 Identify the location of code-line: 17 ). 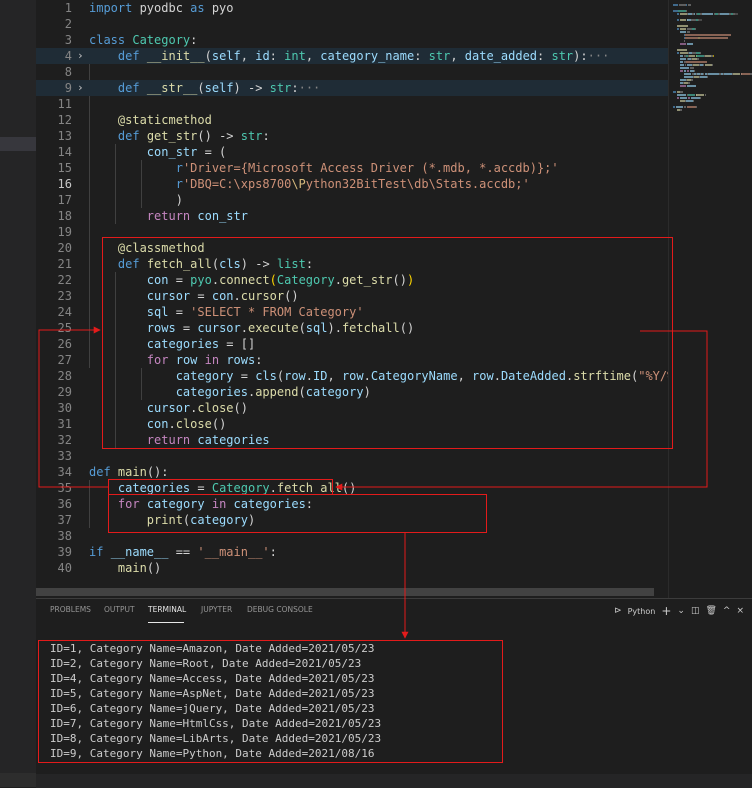
(352, 200).